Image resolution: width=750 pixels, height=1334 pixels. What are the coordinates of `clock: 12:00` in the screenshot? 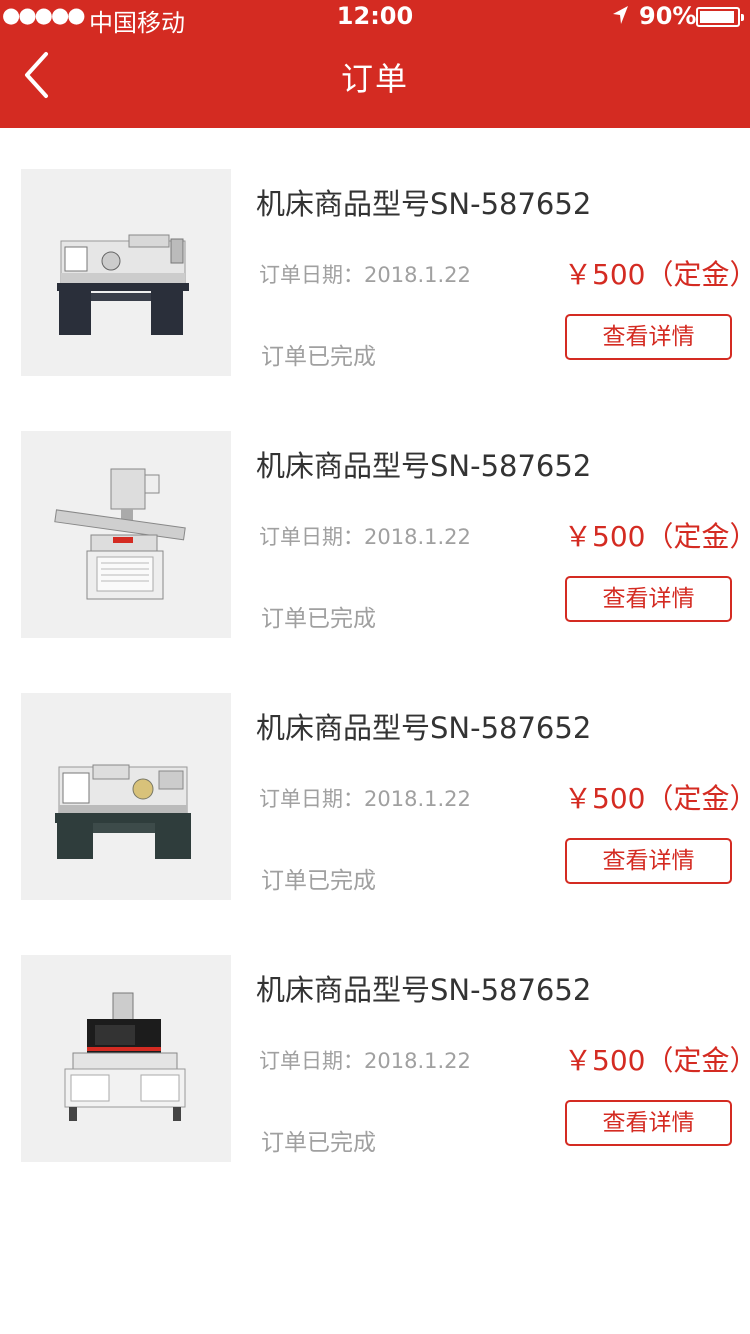 It's located at (375, 16).